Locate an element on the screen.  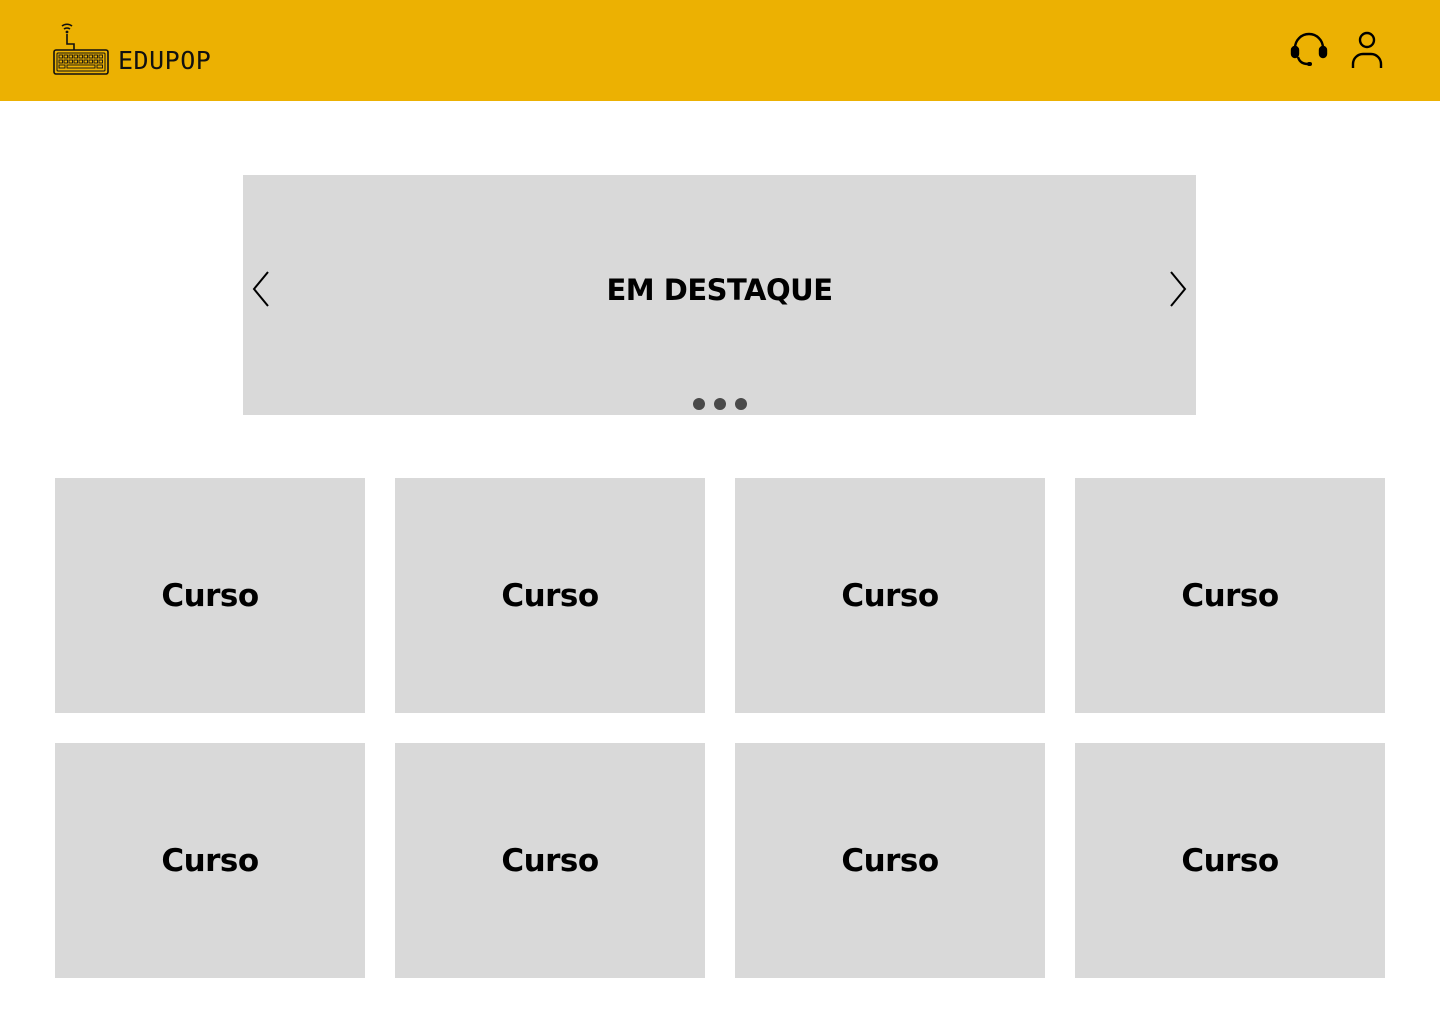
brand-name: EDUPOP is located at coordinates (165, 60).